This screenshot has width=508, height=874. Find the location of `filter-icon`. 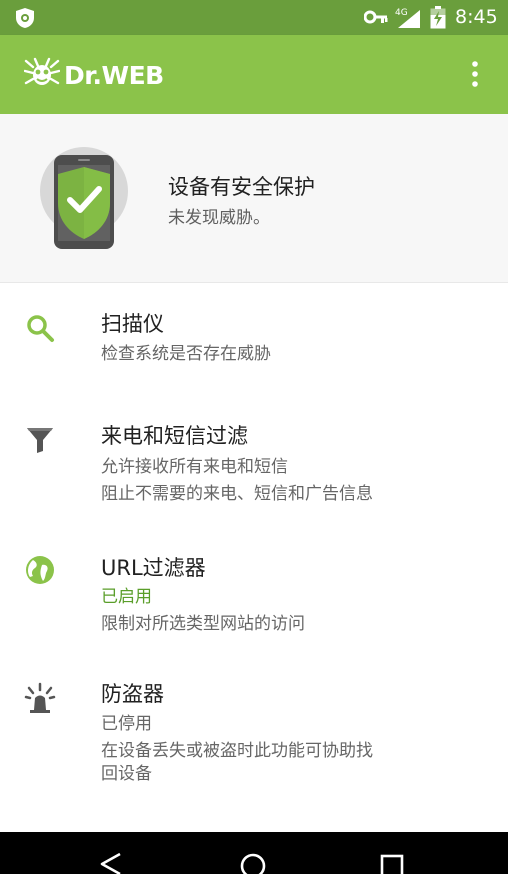

filter-icon is located at coordinates (40, 440).